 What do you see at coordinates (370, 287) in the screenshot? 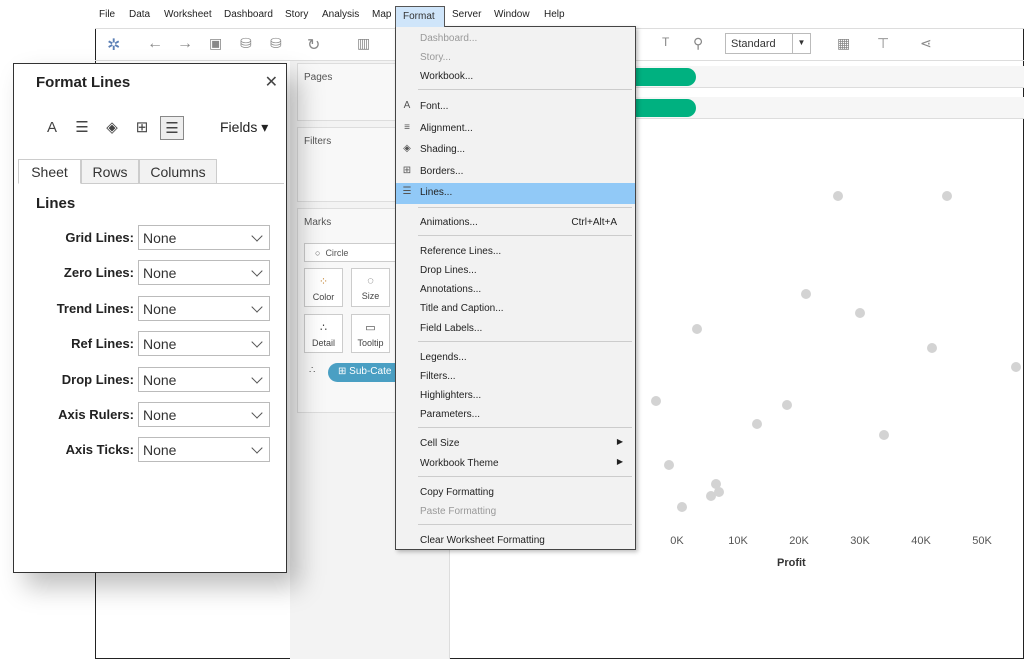
I see `size-button: ◌ Size` at bounding box center [370, 287].